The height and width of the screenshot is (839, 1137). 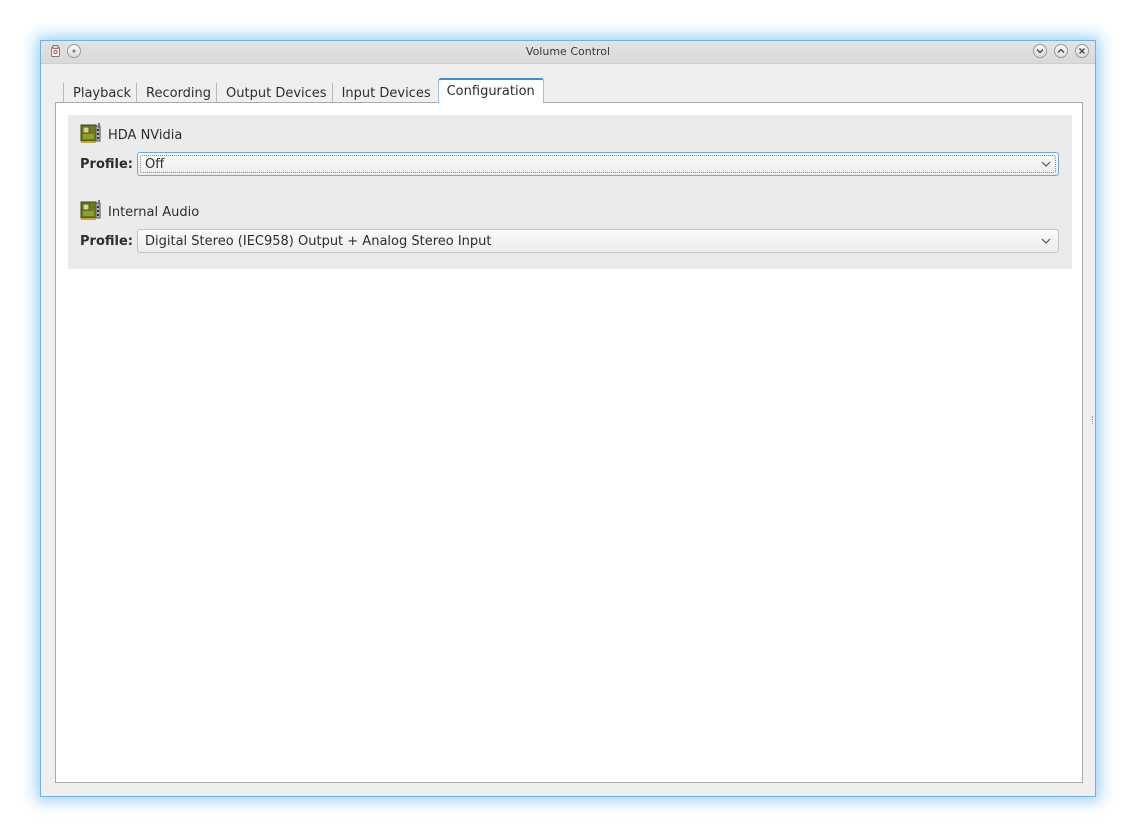 I want to click on resize-grip, so click(x=1093, y=420).